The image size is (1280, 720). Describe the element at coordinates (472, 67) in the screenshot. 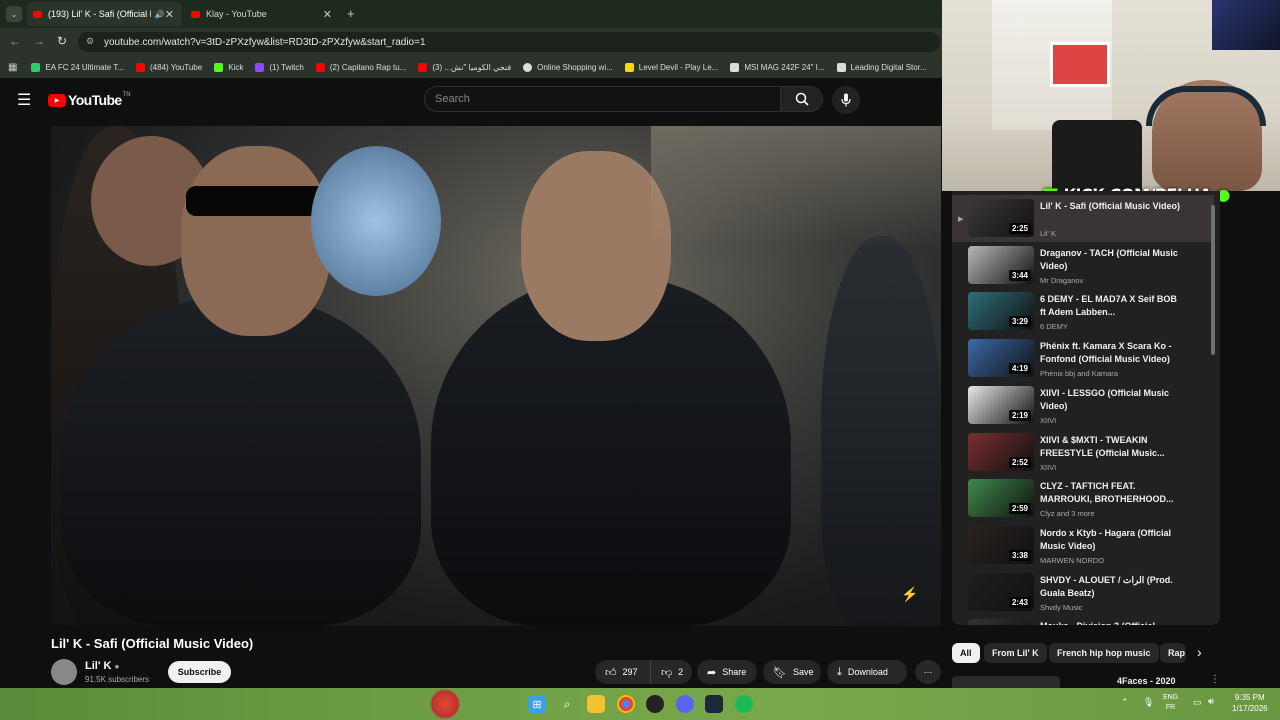

I see `bookmark-label: فنجي الكوميا "نش... (3)` at that location.